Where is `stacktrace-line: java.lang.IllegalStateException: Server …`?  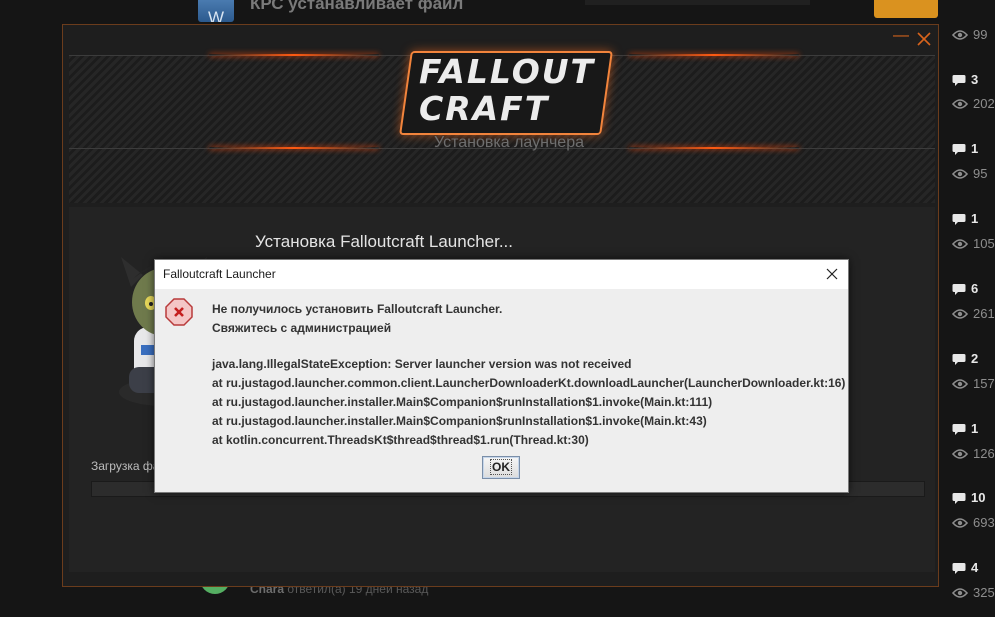
stacktrace-line: java.lang.IllegalStateException: Server … is located at coordinates (422, 364).